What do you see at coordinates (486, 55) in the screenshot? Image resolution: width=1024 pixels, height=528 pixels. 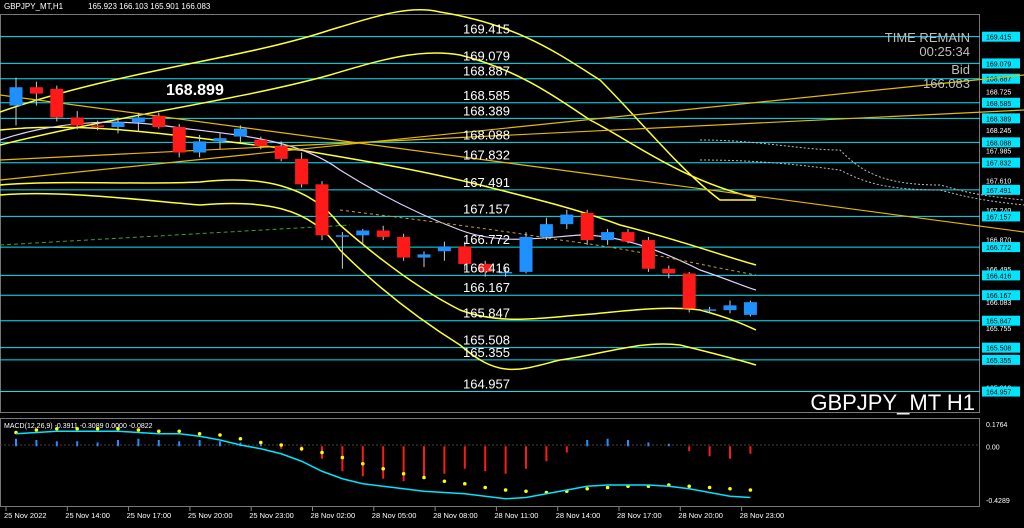 I see `level-label: 169.079` at bounding box center [486, 55].